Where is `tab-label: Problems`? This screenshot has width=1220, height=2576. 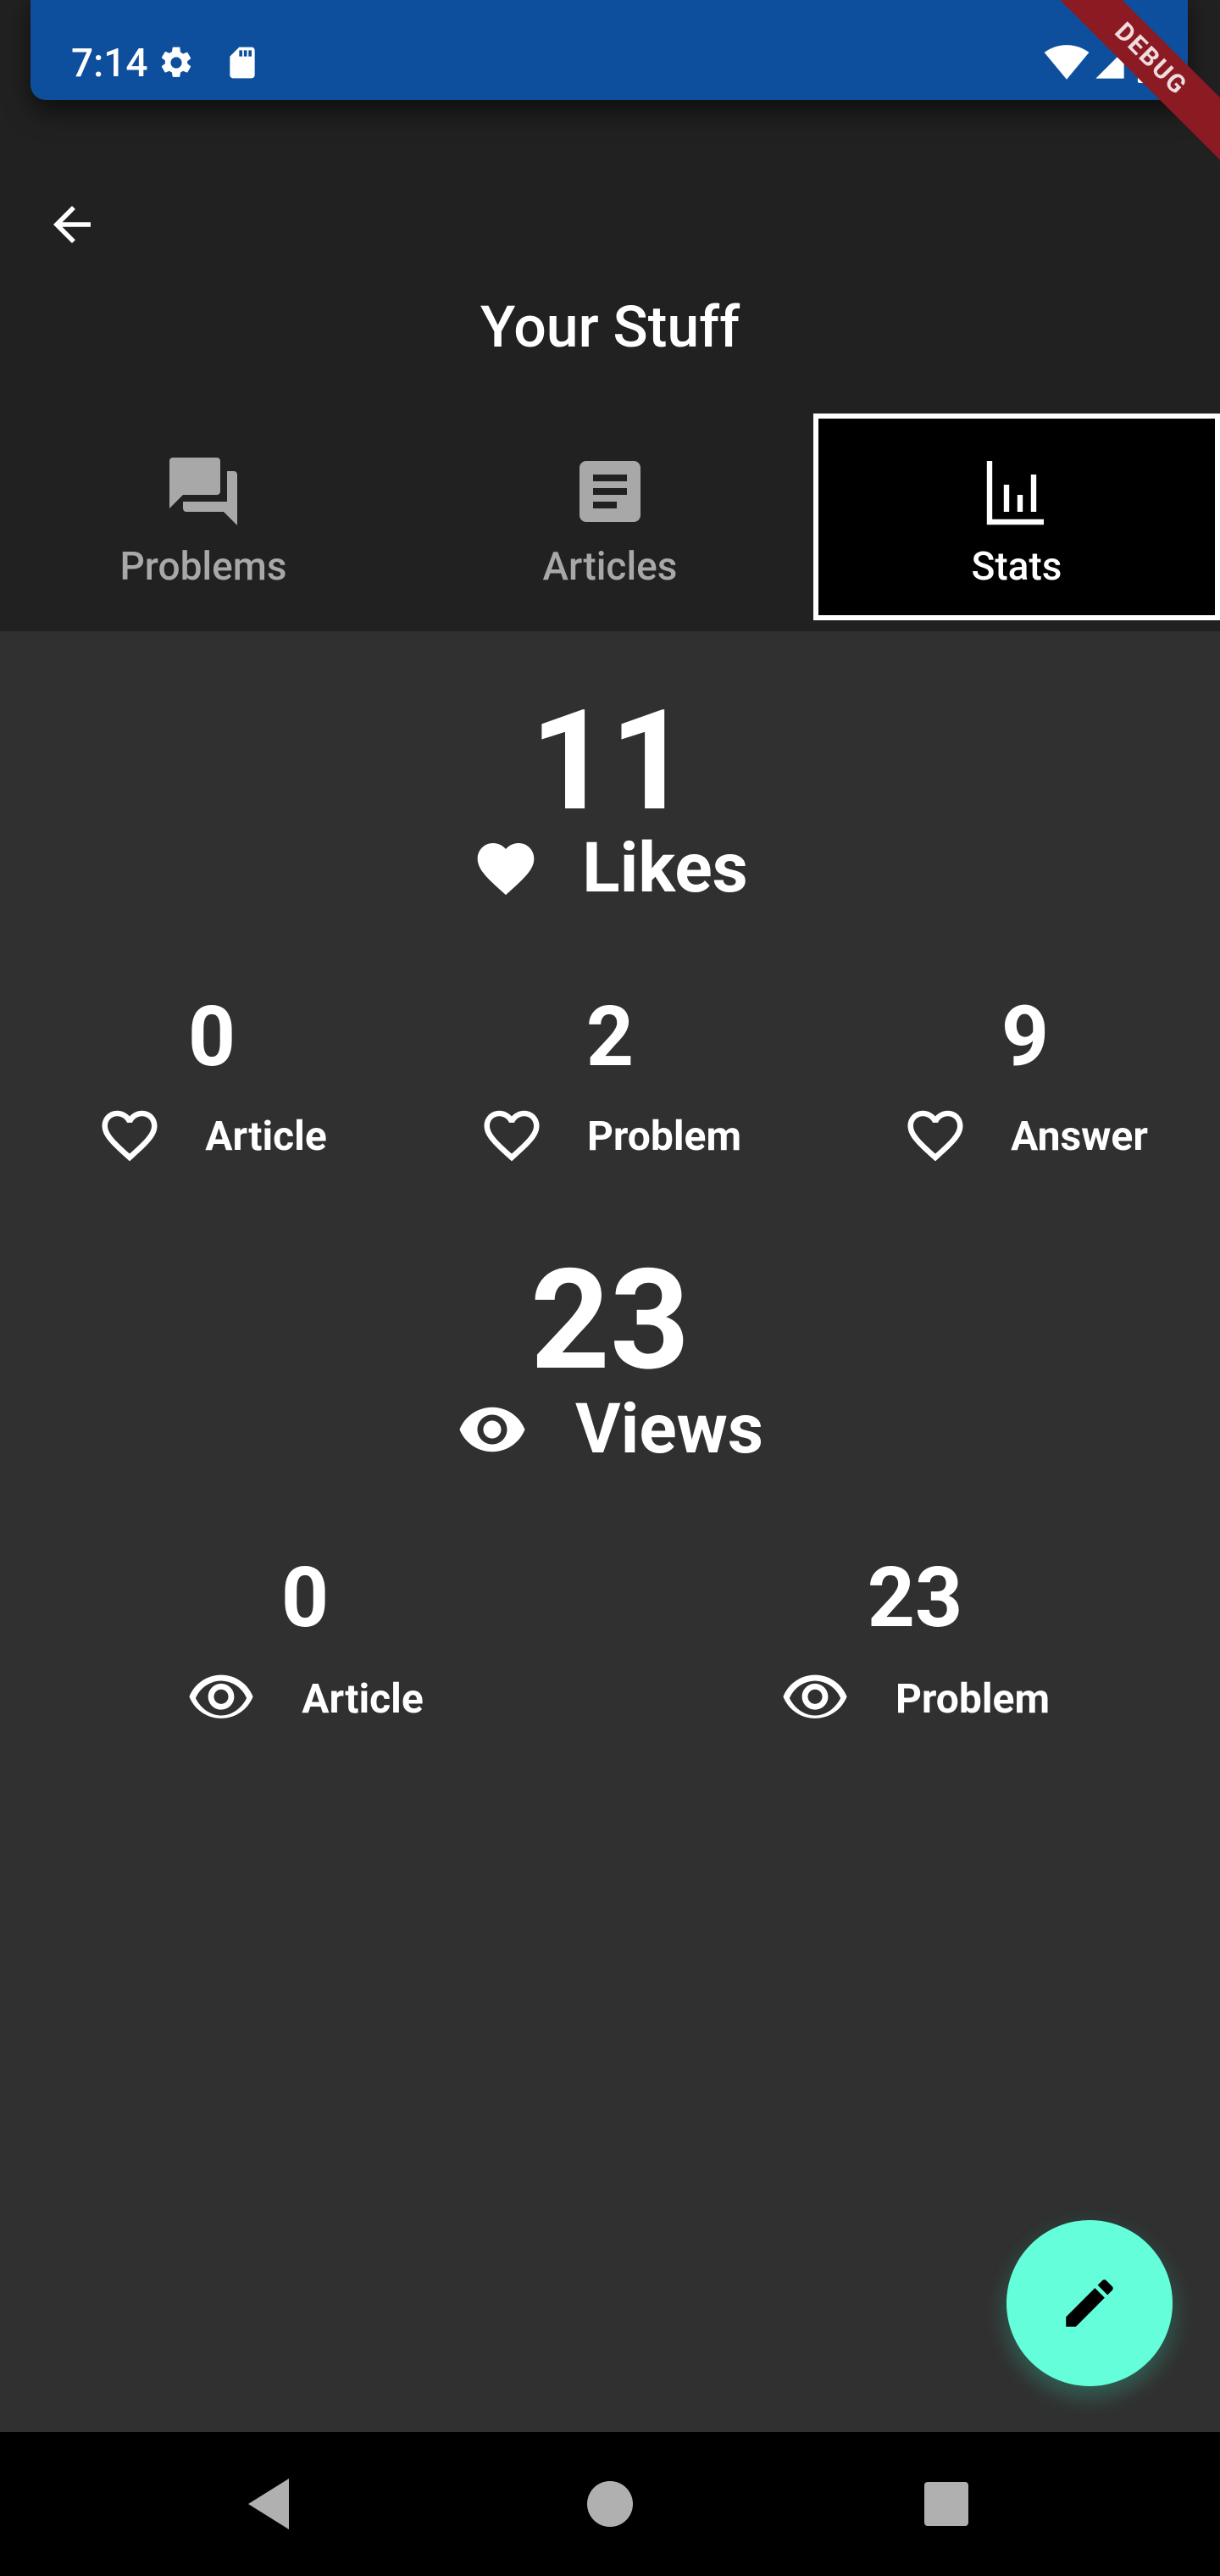 tab-label: Problems is located at coordinates (203, 567).